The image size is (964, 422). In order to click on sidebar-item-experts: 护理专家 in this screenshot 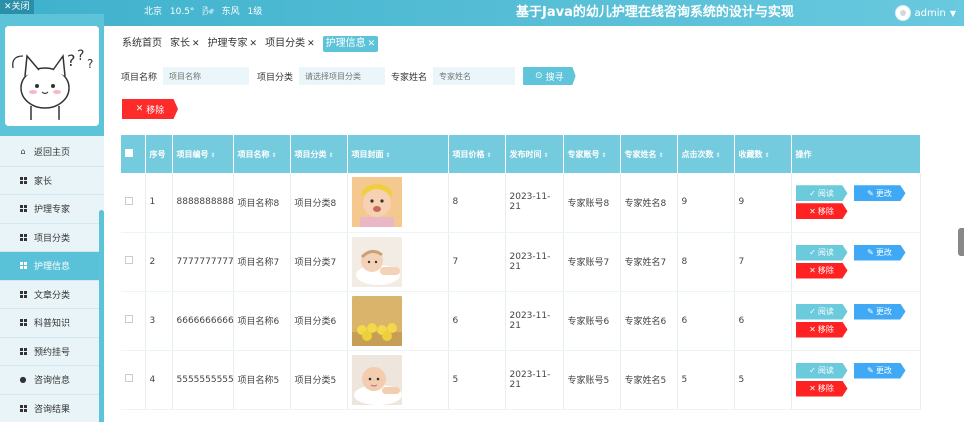, I will do `click(52, 209)`.